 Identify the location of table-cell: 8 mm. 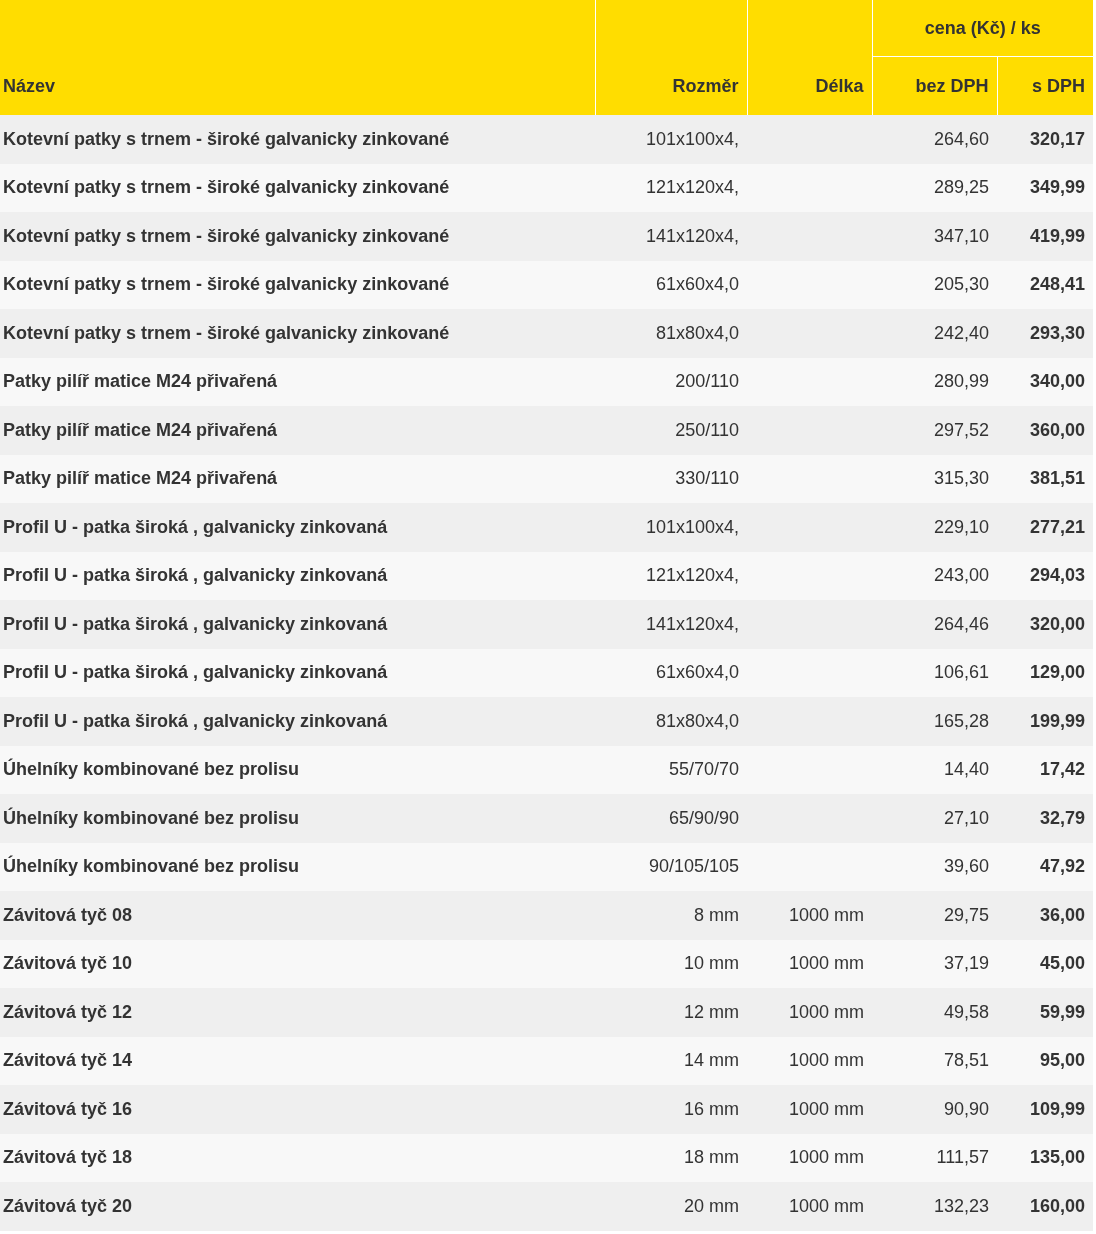
(671, 915).